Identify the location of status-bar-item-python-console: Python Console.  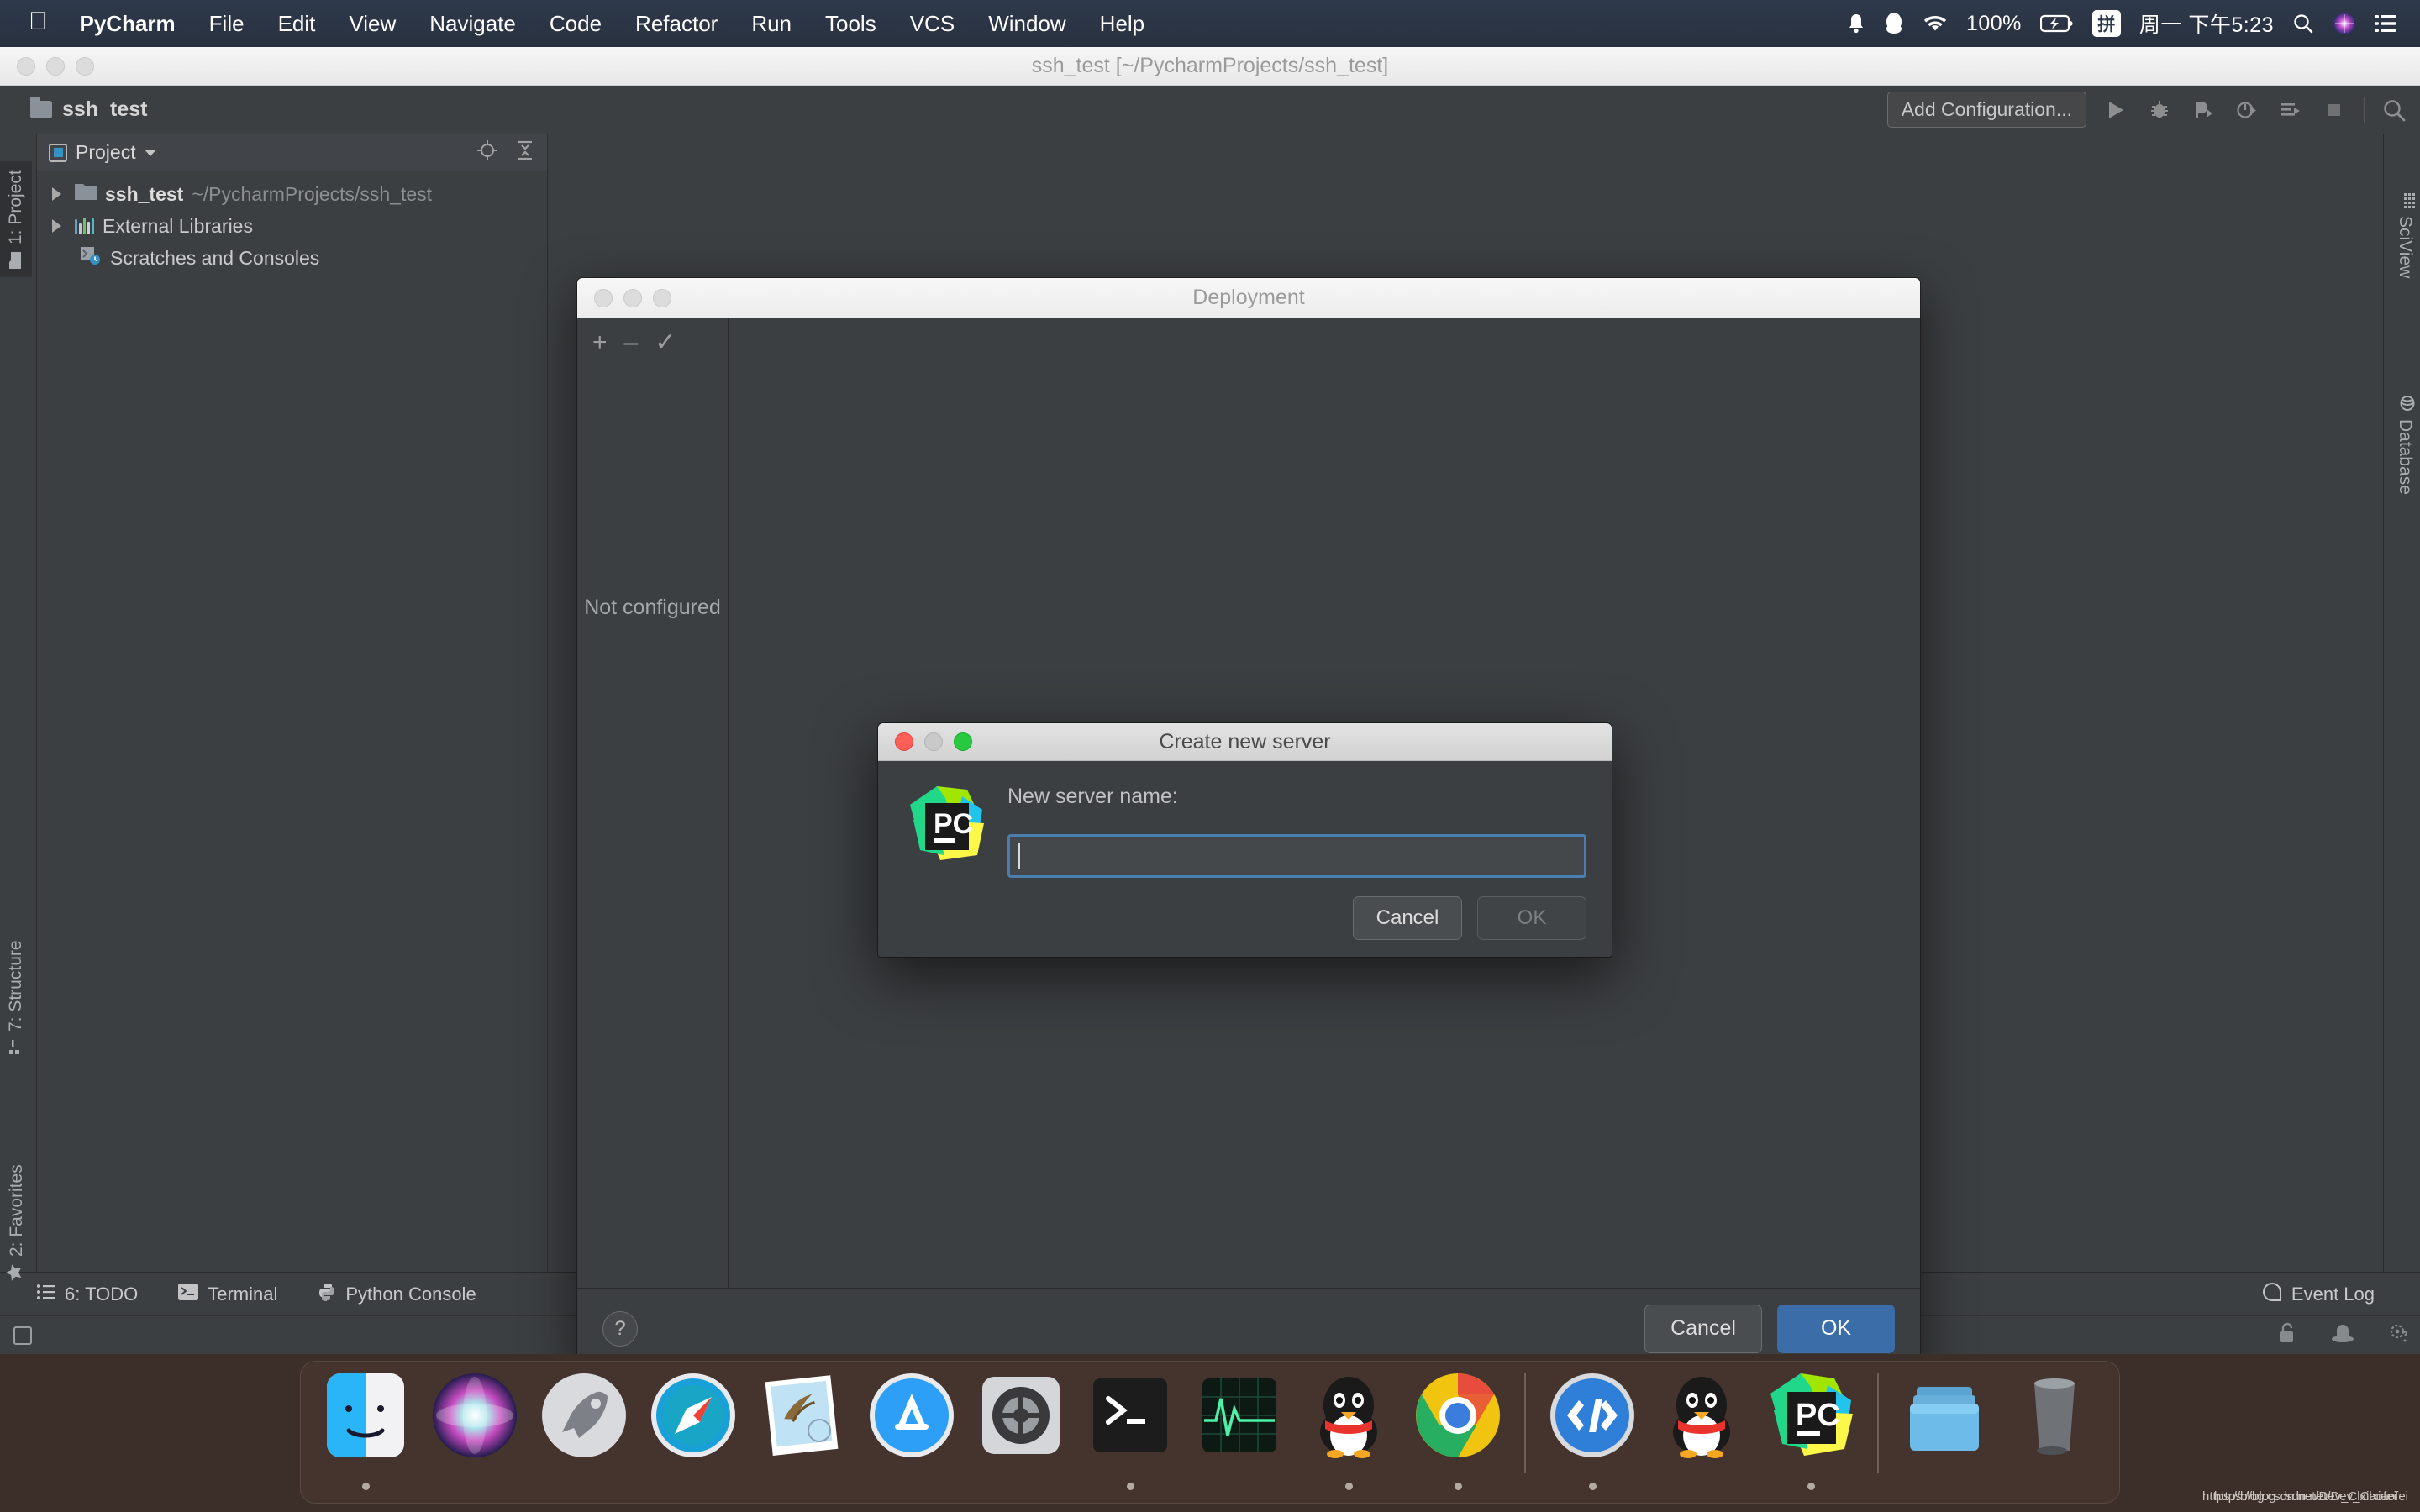
(397, 1294).